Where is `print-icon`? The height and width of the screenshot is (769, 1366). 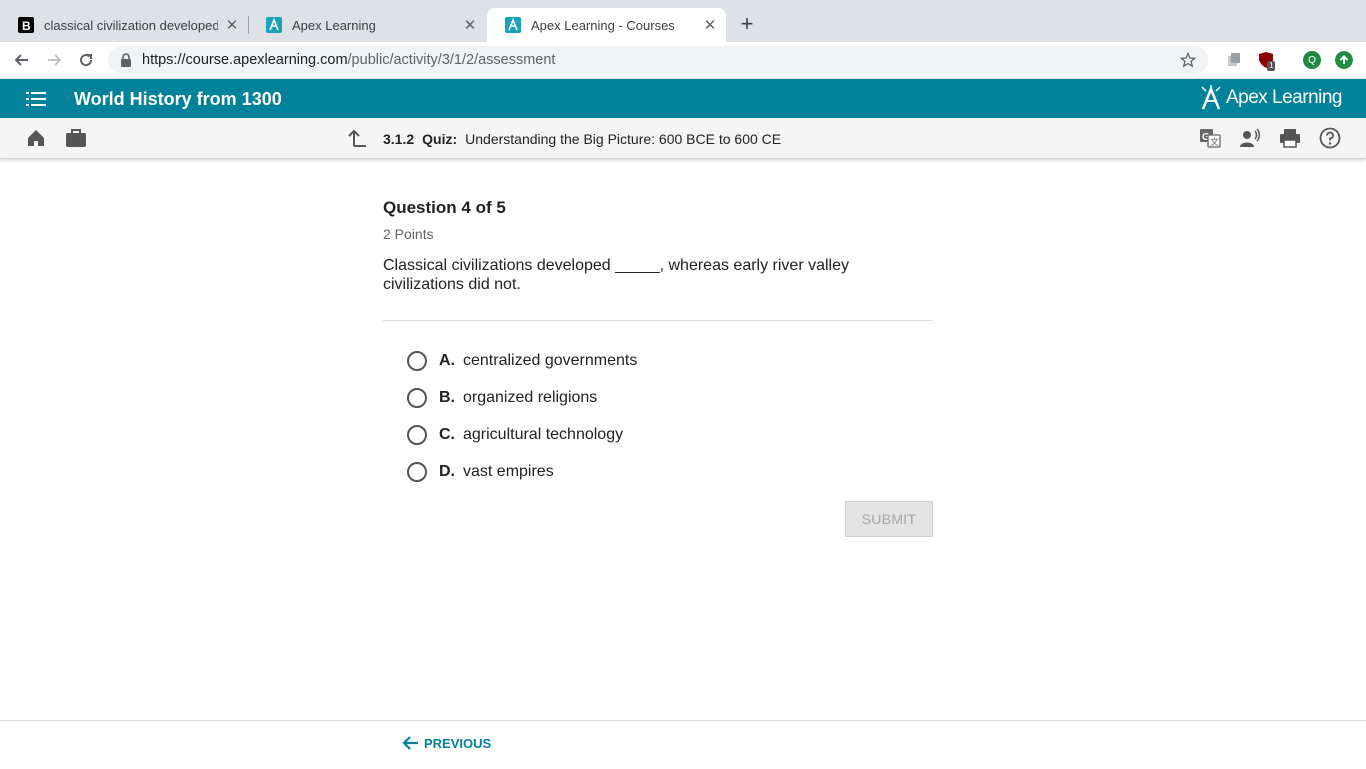 print-icon is located at coordinates (1290, 138).